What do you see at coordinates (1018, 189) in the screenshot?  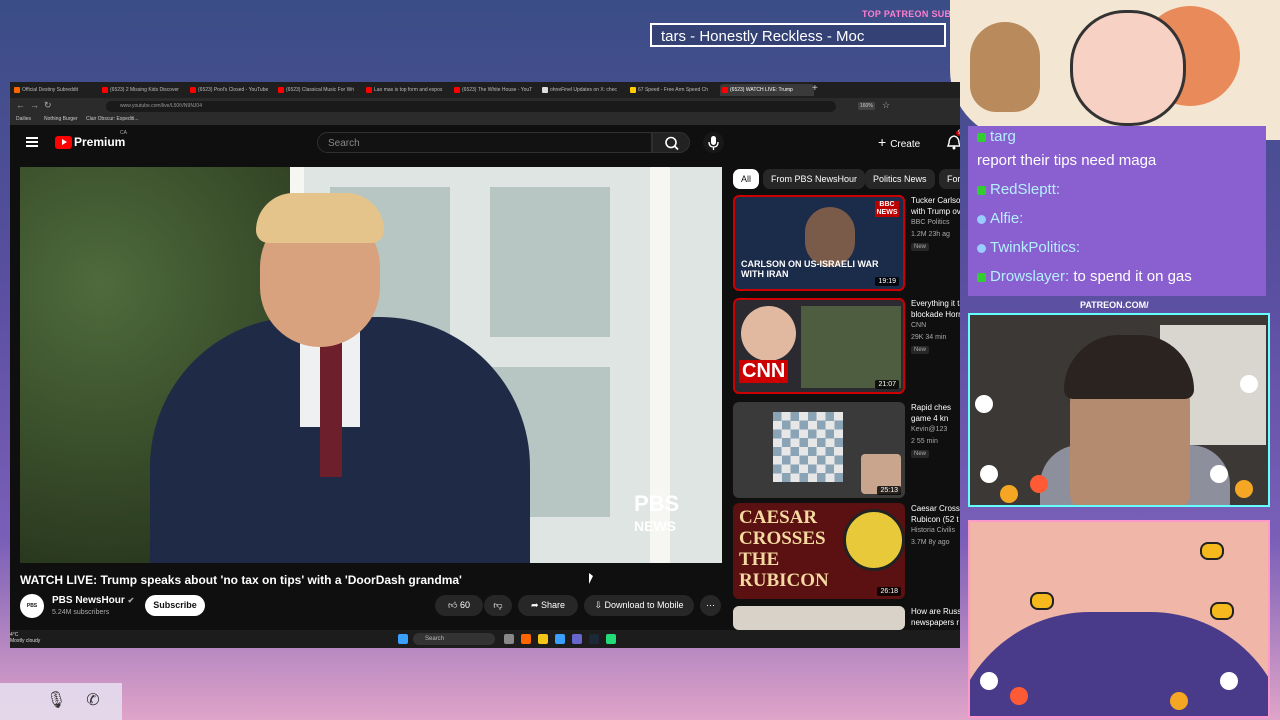 I see `chat-message: RedSleptt:` at bounding box center [1018, 189].